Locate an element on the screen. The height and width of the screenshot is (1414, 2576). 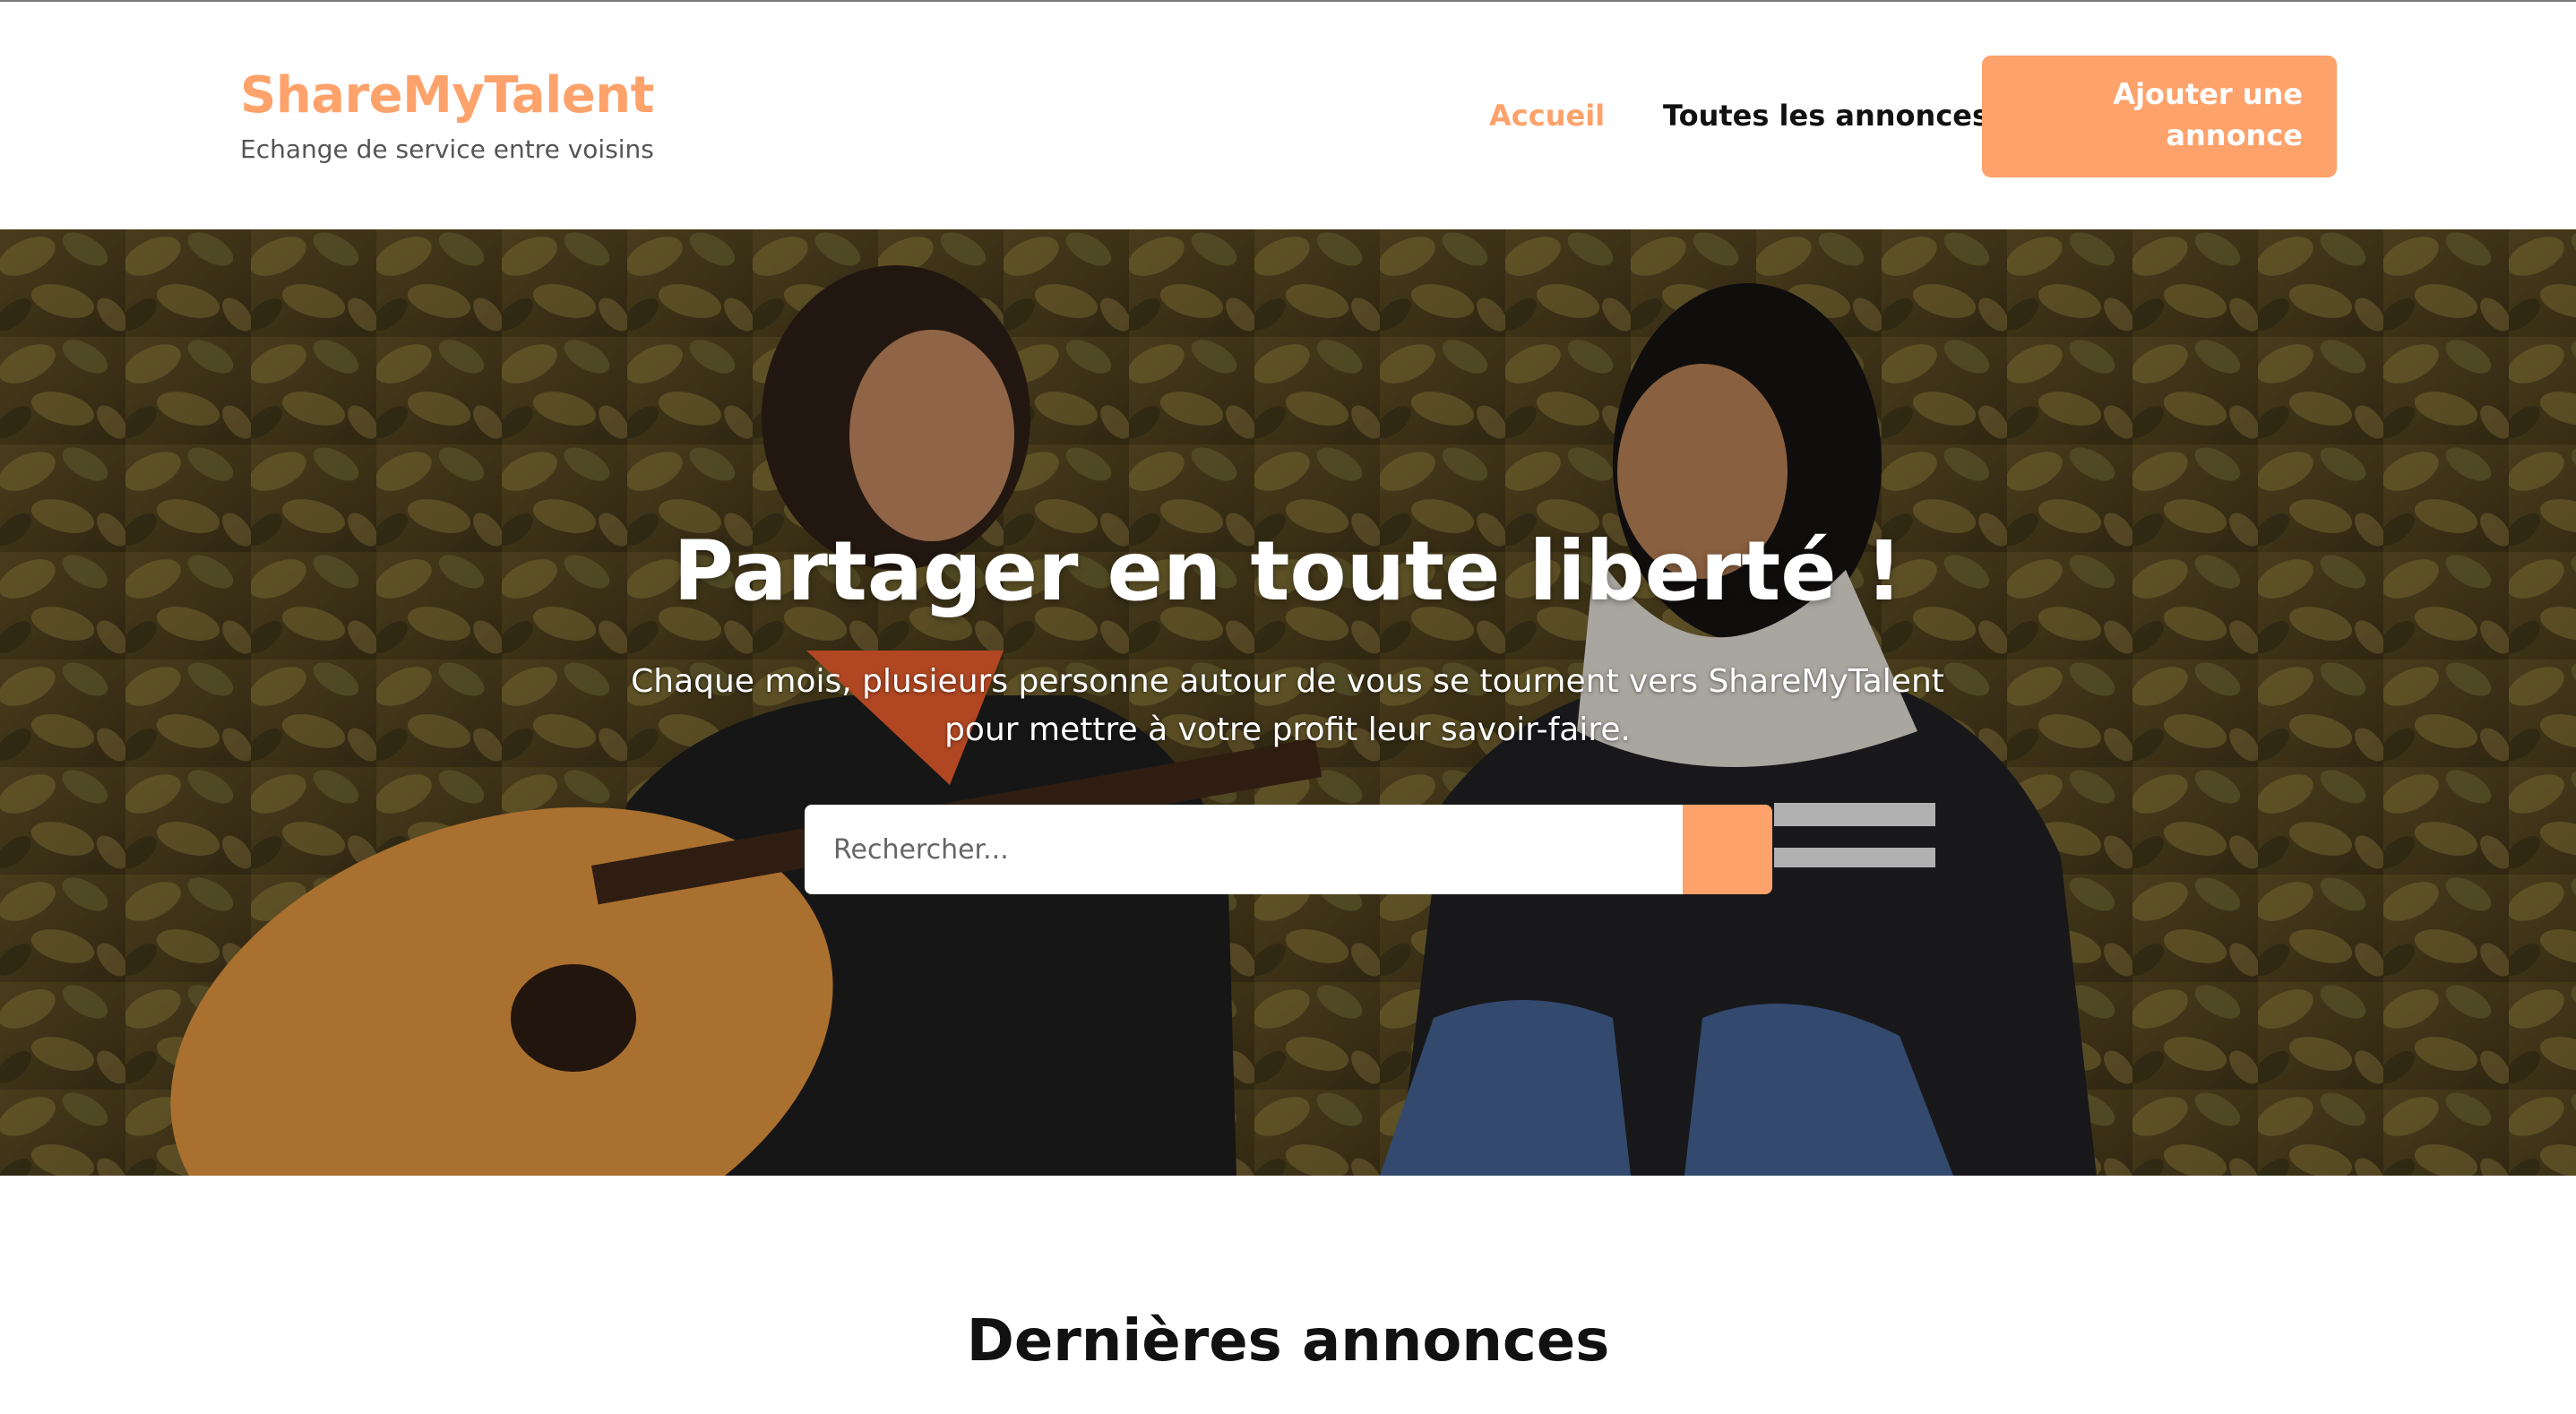
search-input is located at coordinates (1244, 849).